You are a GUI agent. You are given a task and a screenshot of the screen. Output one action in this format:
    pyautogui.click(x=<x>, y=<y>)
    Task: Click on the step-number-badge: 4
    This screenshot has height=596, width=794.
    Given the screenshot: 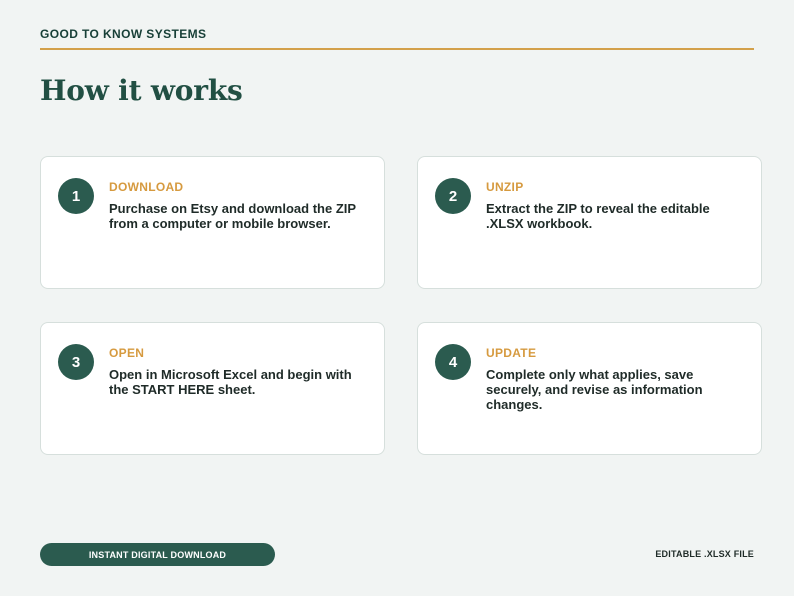 What is the action you would take?
    pyautogui.click(x=453, y=362)
    